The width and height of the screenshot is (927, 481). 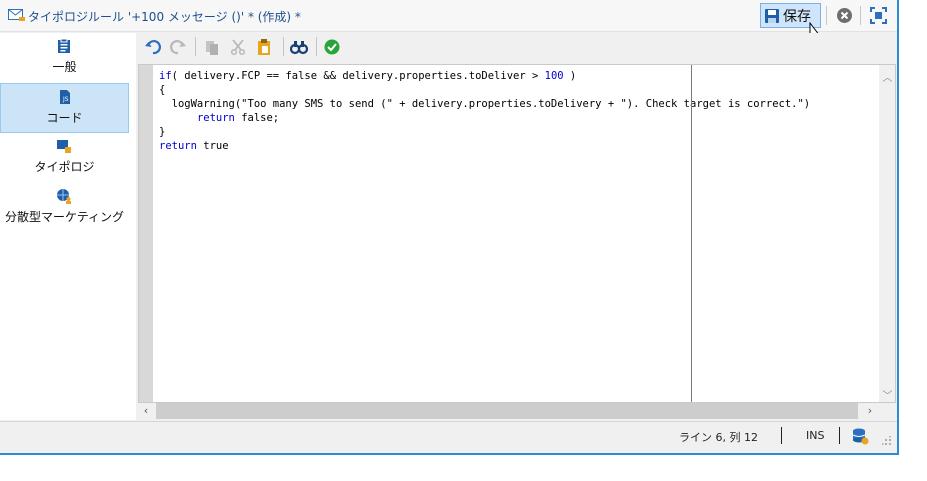 I want to click on editor-toolbar, so click(x=517, y=47).